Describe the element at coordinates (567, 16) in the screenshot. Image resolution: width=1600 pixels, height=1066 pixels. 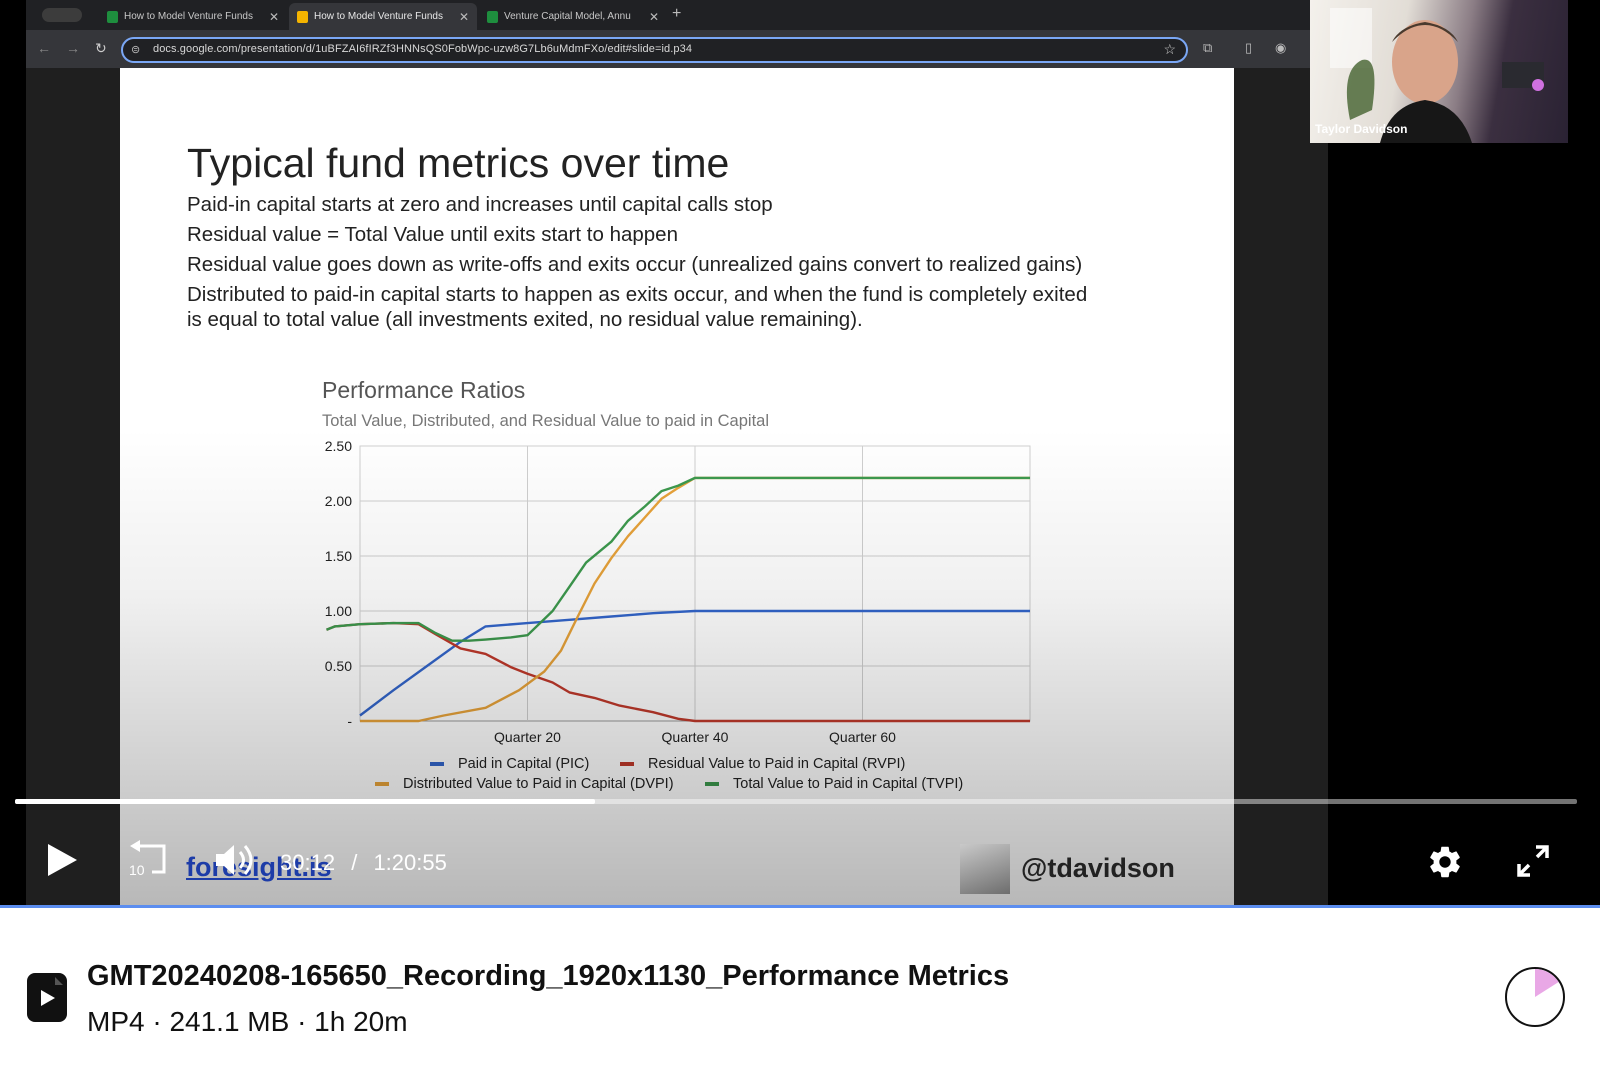
I see `browser-tab-label: Venture Capital Model, Annu` at that location.